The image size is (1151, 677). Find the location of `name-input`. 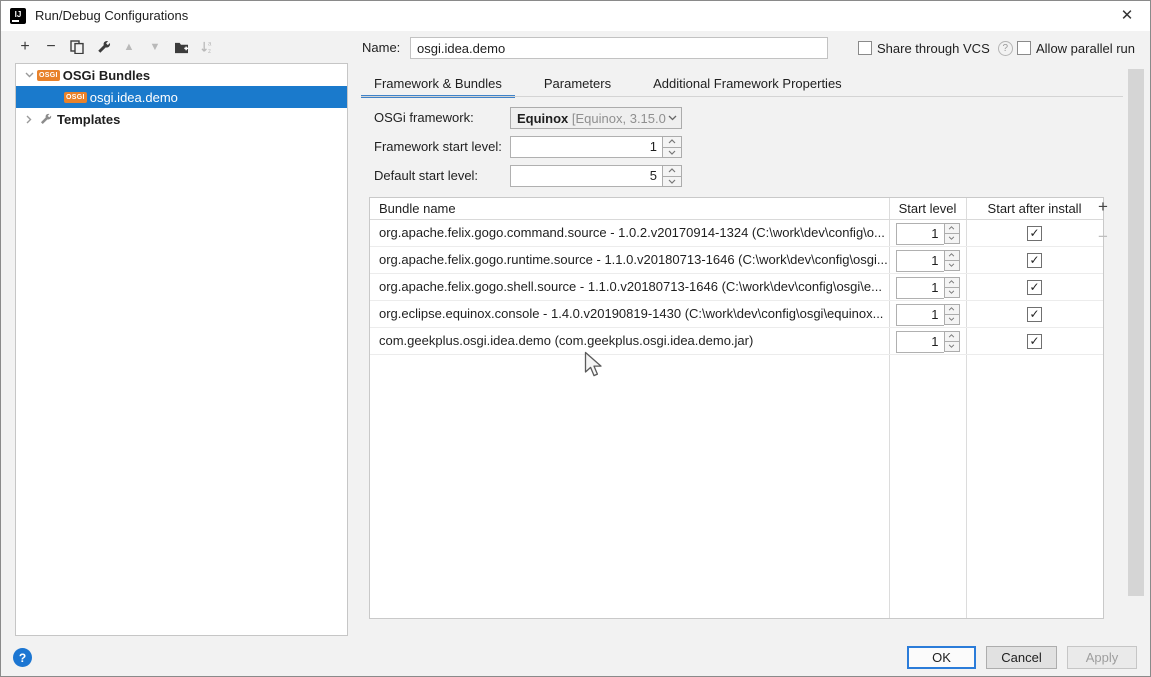

name-input is located at coordinates (619, 48).